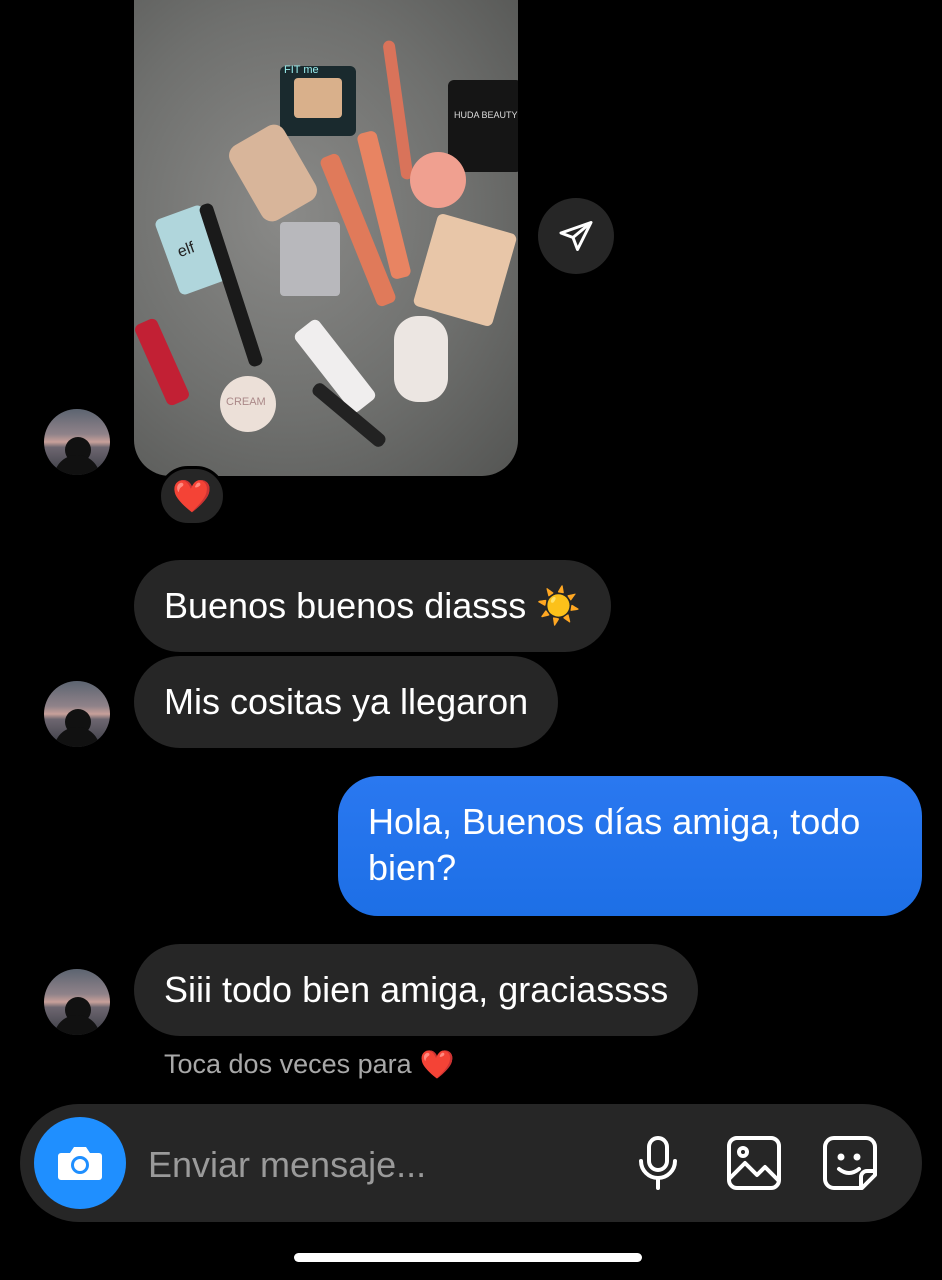  What do you see at coordinates (288, 1064) in the screenshot?
I see `hint-text: Toca dos veces para` at bounding box center [288, 1064].